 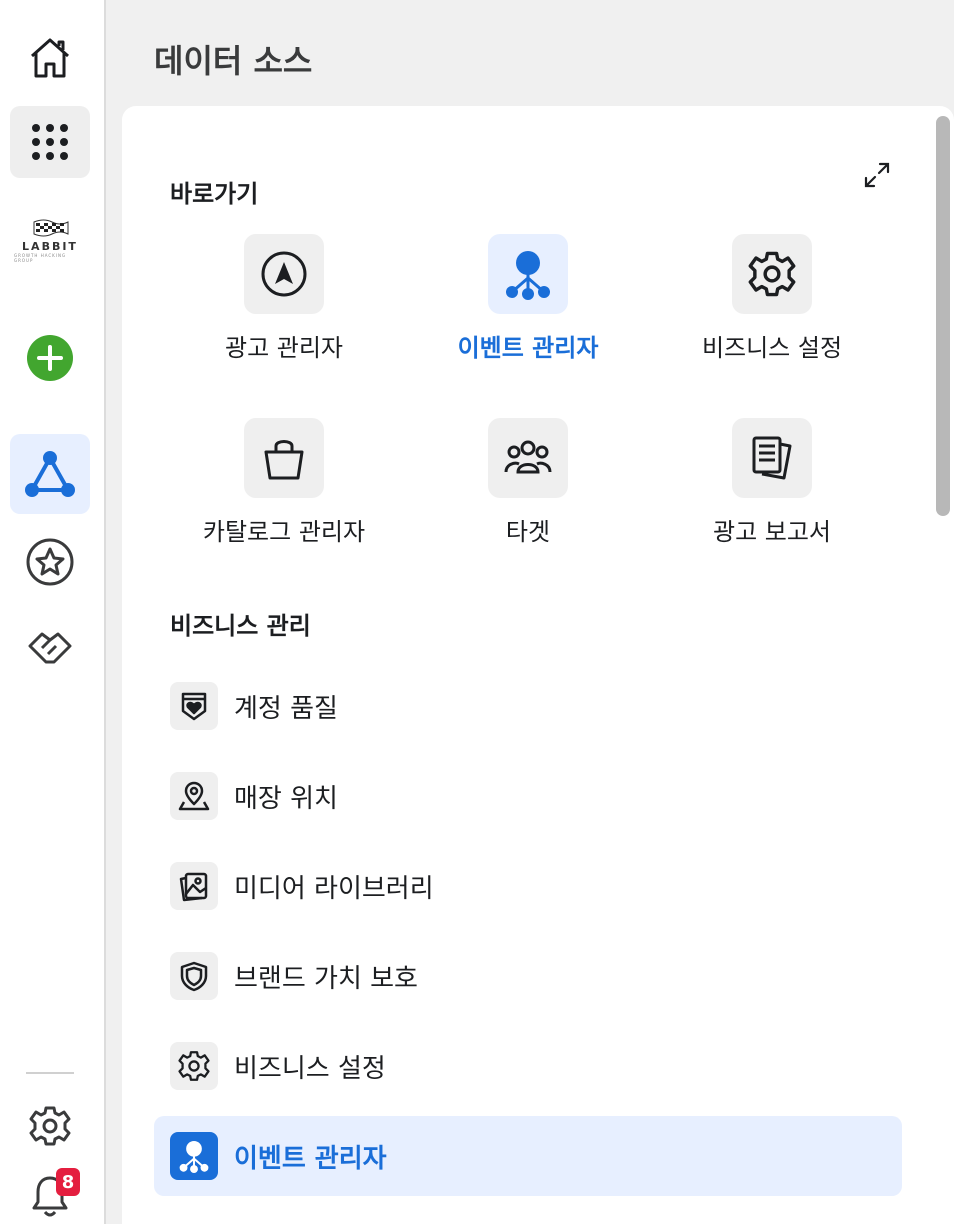 I want to click on shield-heart-icon, so click(x=194, y=706).